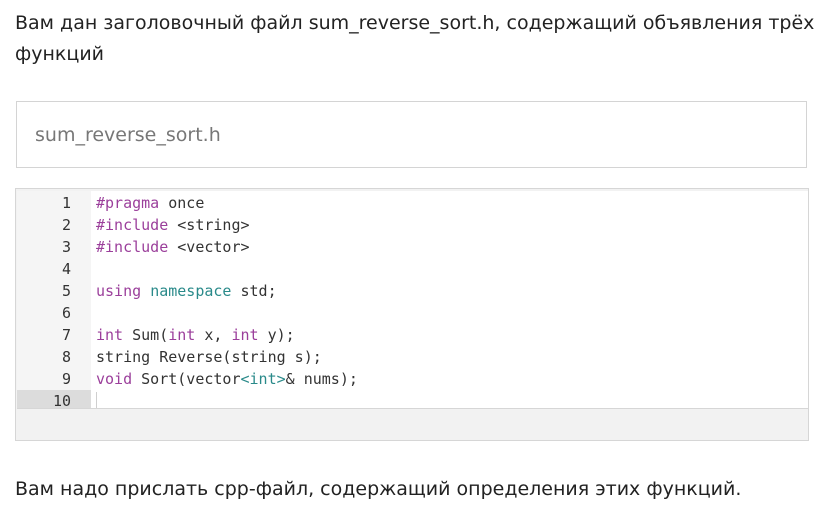 This screenshot has width=831, height=511. Describe the element at coordinates (276, 335) in the screenshot. I see `code-token: y);` at that location.